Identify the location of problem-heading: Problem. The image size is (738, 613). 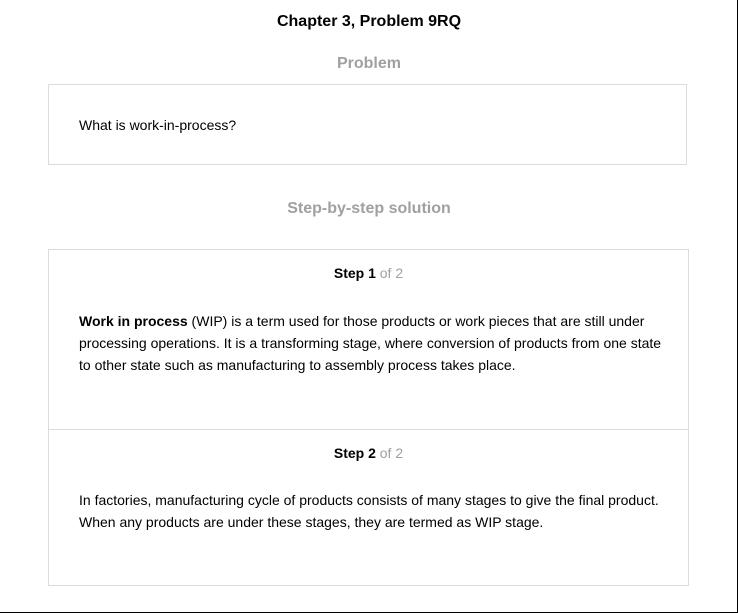
(368, 63).